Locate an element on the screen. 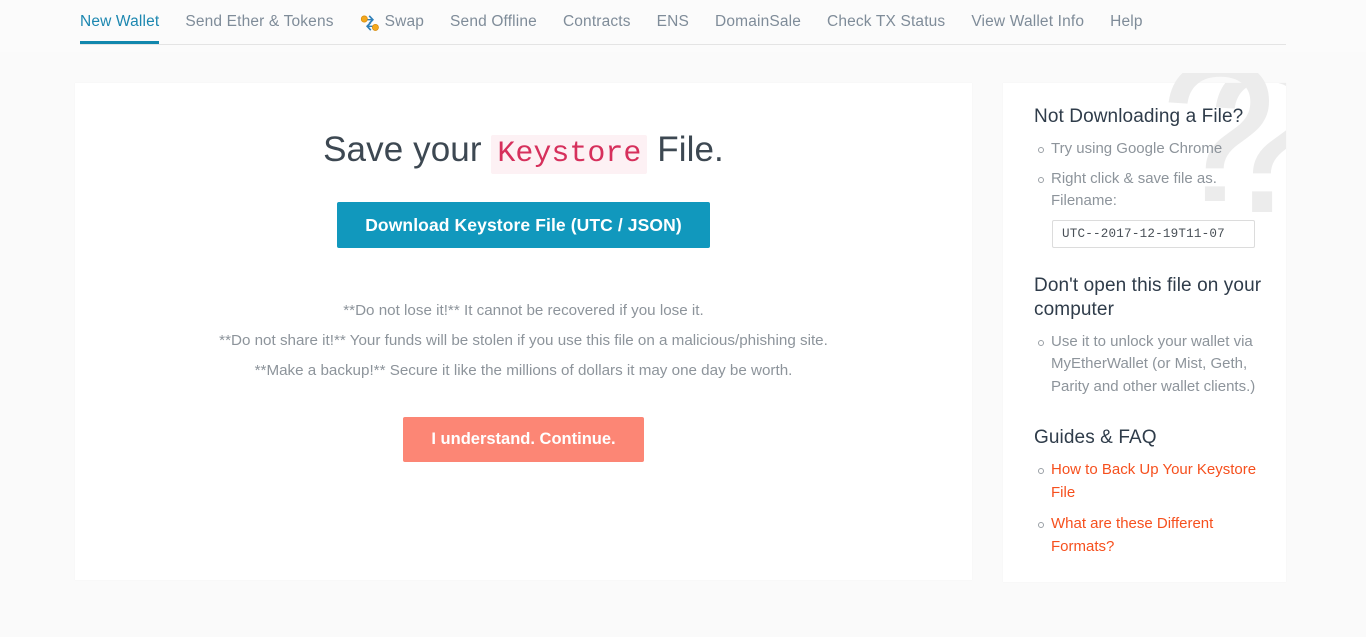  list-item: How to Back Up Your Keystore File is located at coordinates (1153, 481).